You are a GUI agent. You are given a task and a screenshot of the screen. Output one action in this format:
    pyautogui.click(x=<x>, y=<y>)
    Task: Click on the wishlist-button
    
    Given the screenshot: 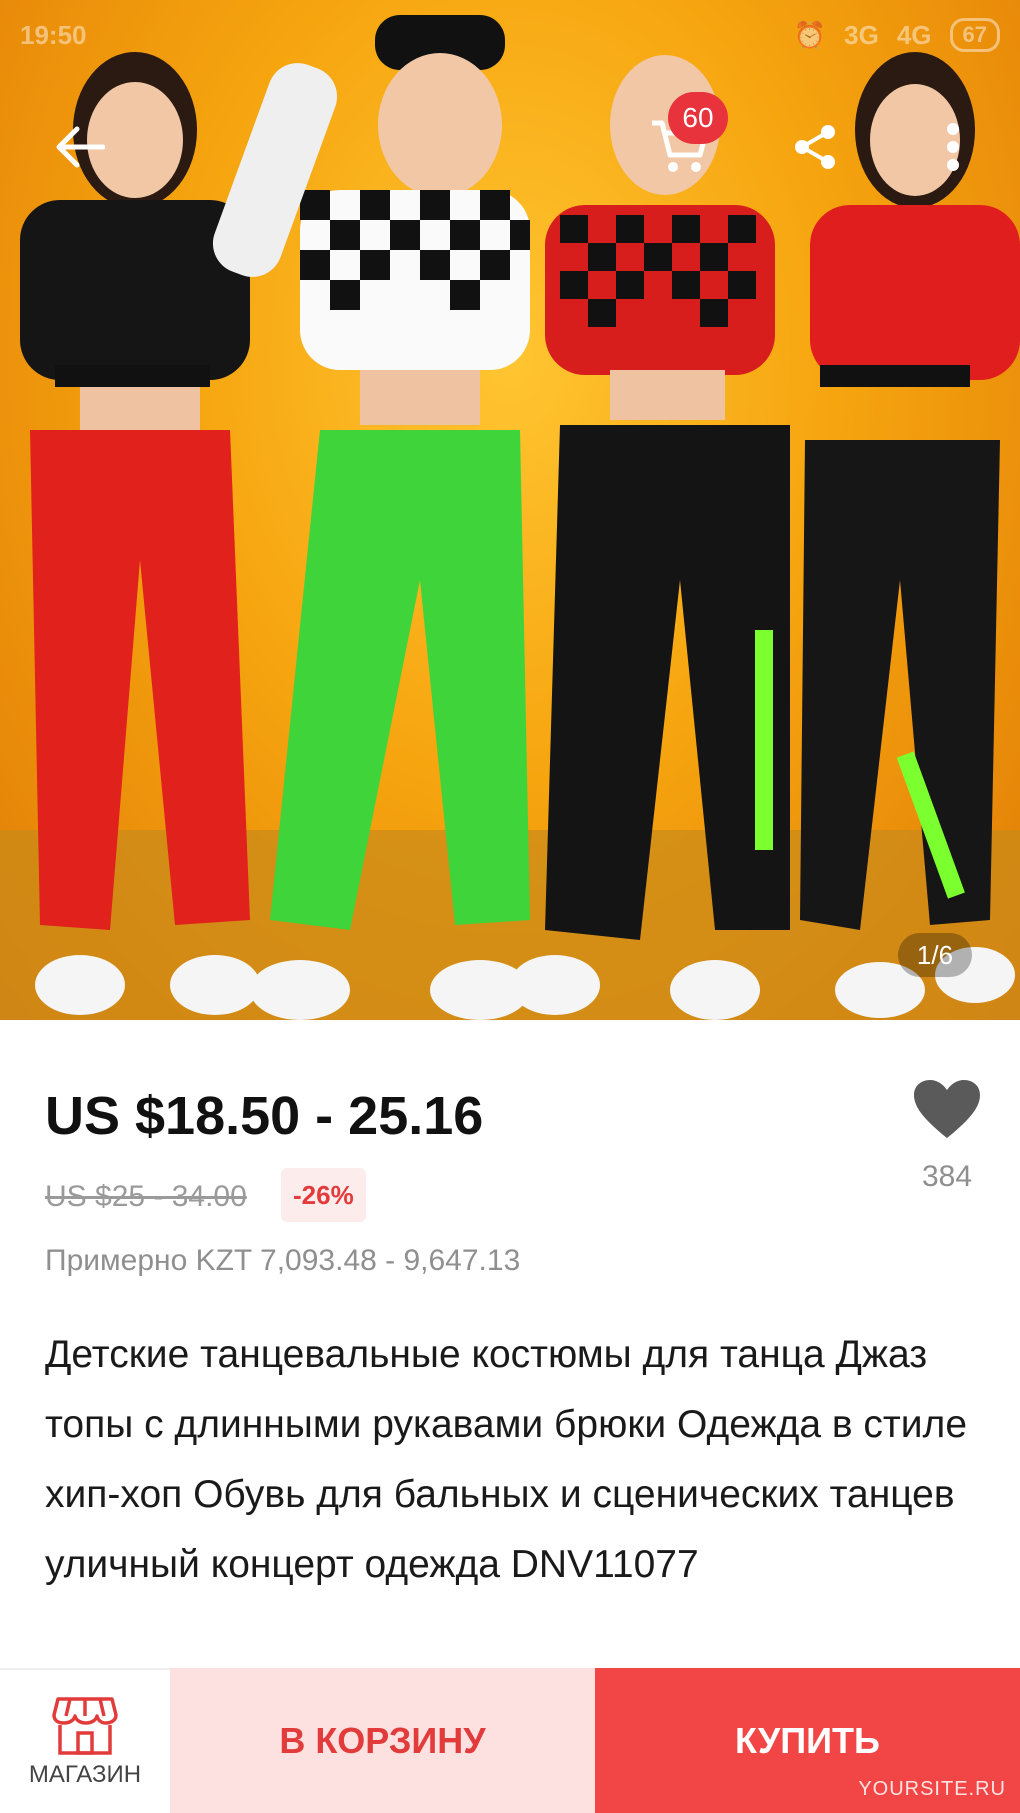 What is the action you would take?
    pyautogui.click(x=947, y=1109)
    